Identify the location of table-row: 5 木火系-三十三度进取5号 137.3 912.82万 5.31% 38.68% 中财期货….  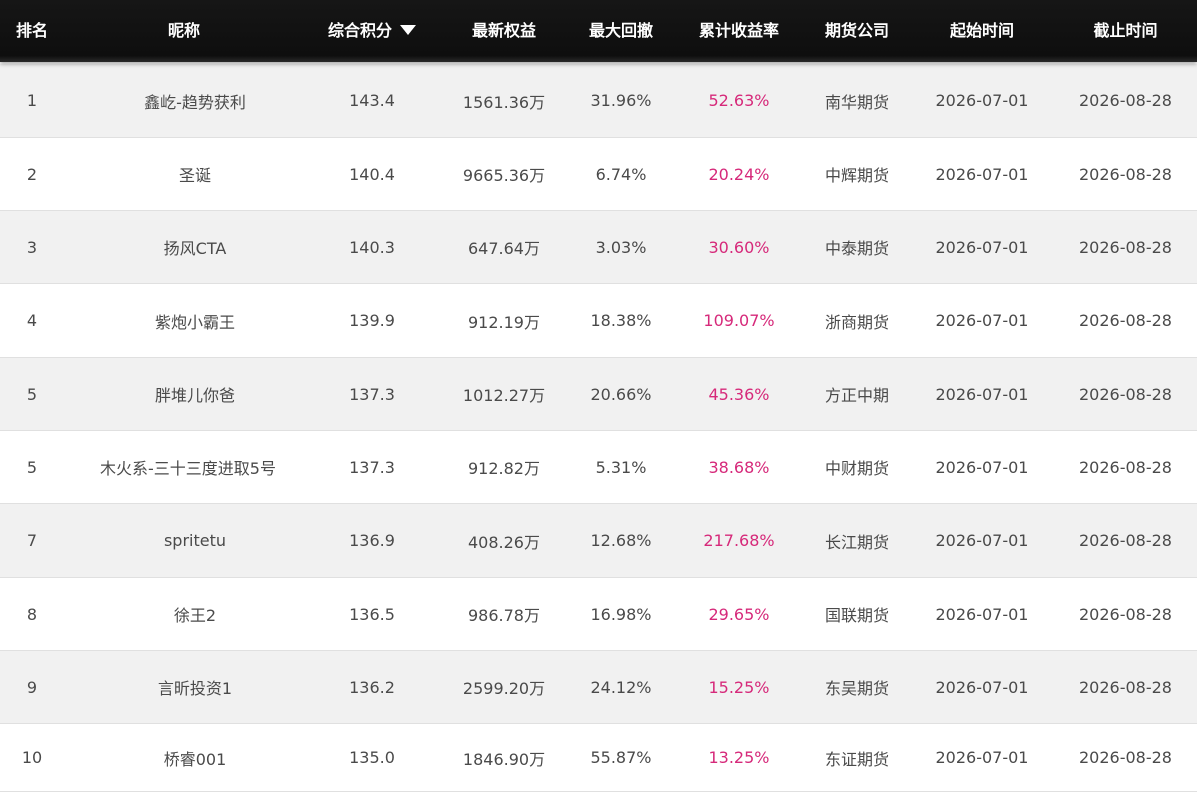
(598, 467).